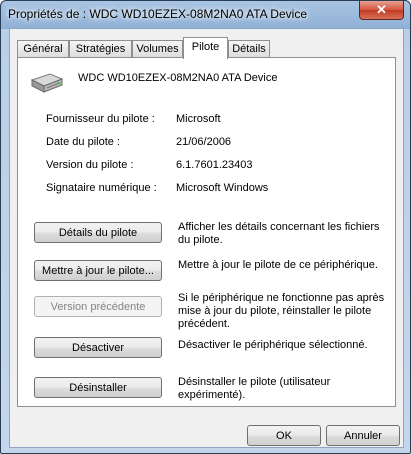 Image resolution: width=411 pixels, height=454 pixels. I want to click on info-label-signer: Signataire numérique :, so click(101, 188).